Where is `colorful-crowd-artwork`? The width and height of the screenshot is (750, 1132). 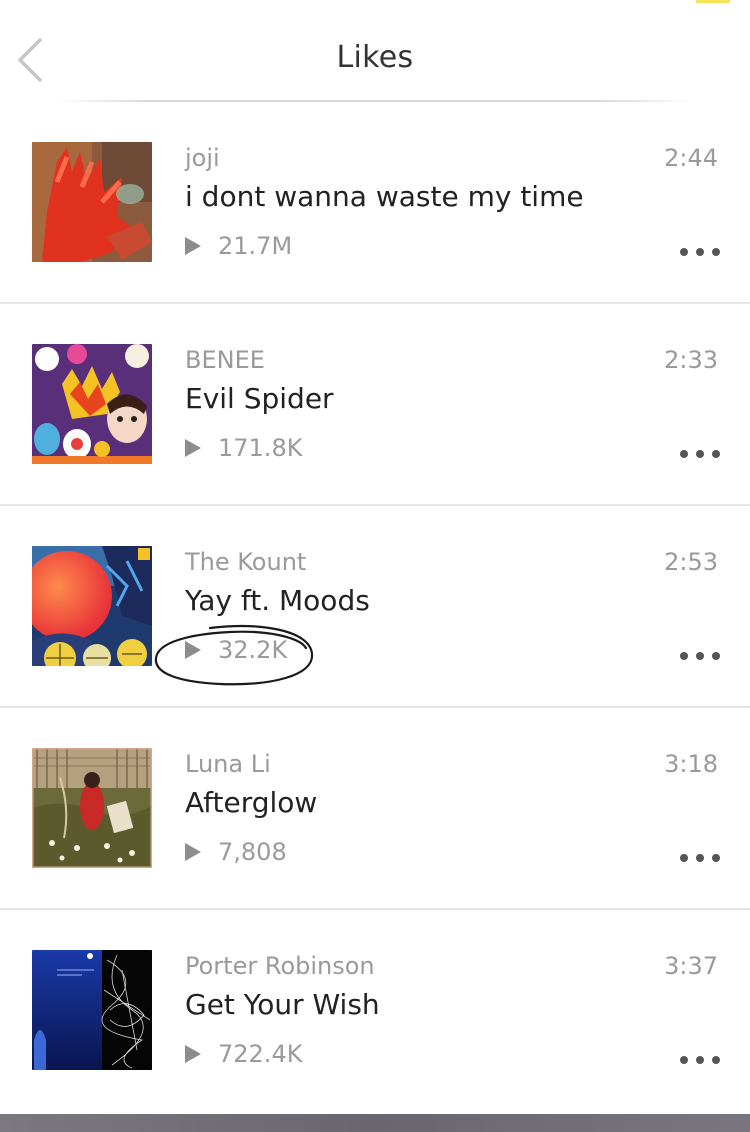 colorful-crowd-artwork is located at coordinates (92, 404).